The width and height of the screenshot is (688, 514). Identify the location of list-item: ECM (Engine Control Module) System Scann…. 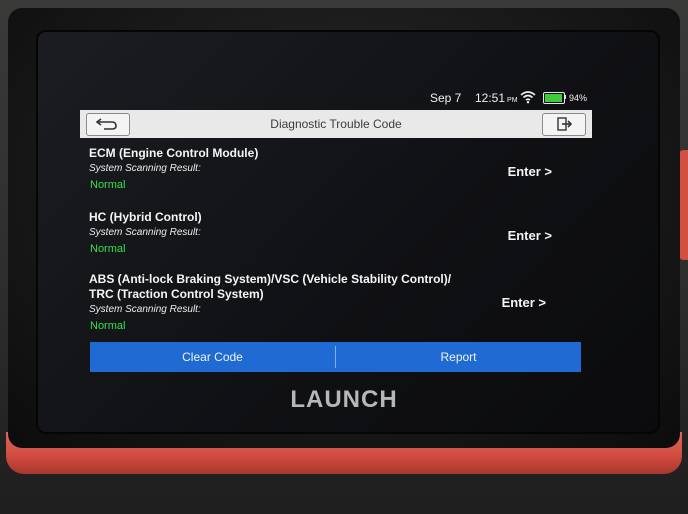
(336, 170).